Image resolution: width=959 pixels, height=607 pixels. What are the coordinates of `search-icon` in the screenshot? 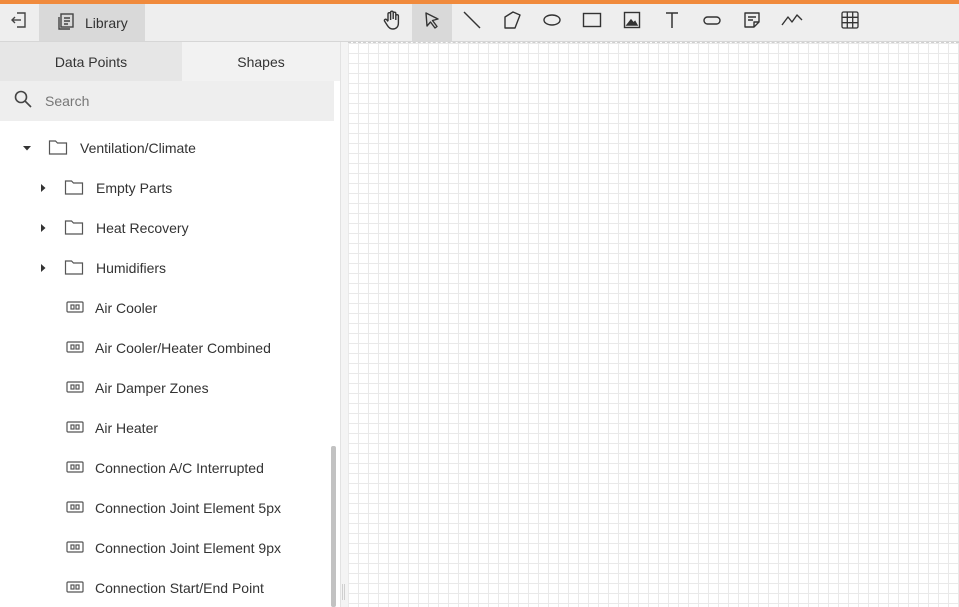 It's located at (23, 101).